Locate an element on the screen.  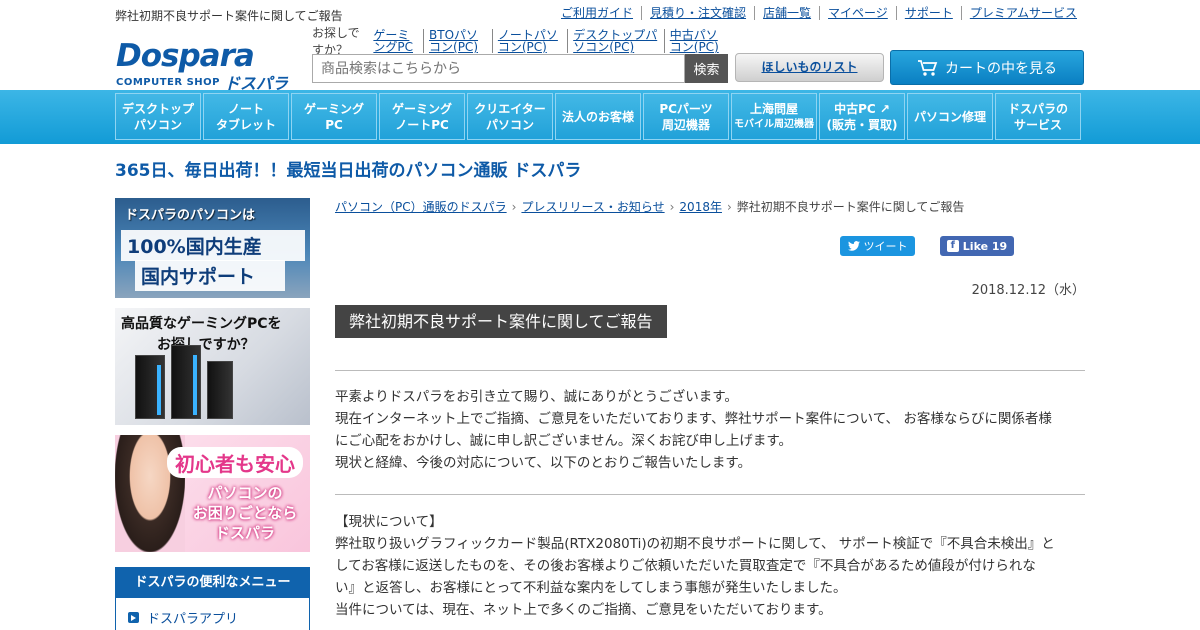
nav-label: タブレット is located at coordinates (245, 124).